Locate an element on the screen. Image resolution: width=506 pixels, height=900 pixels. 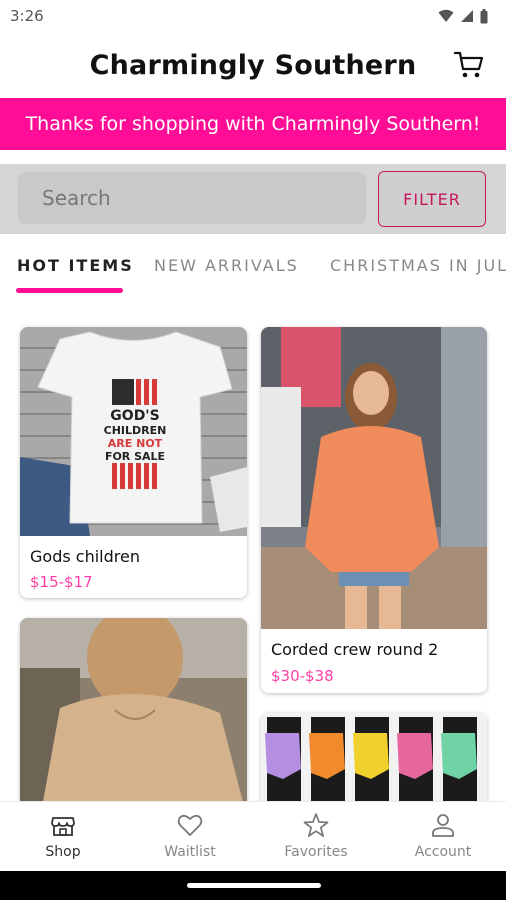
product-name: Gods children is located at coordinates (85, 556).